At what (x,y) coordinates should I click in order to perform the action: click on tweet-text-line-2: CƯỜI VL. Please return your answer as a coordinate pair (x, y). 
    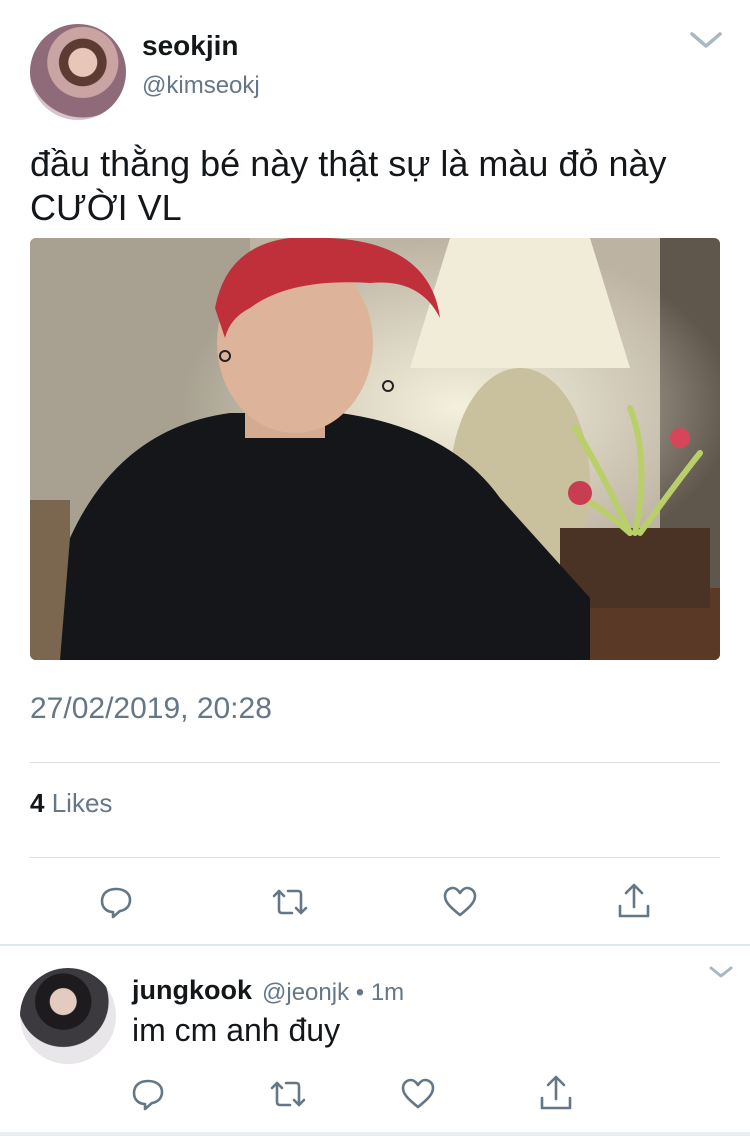
    Looking at the image, I should click on (106, 207).